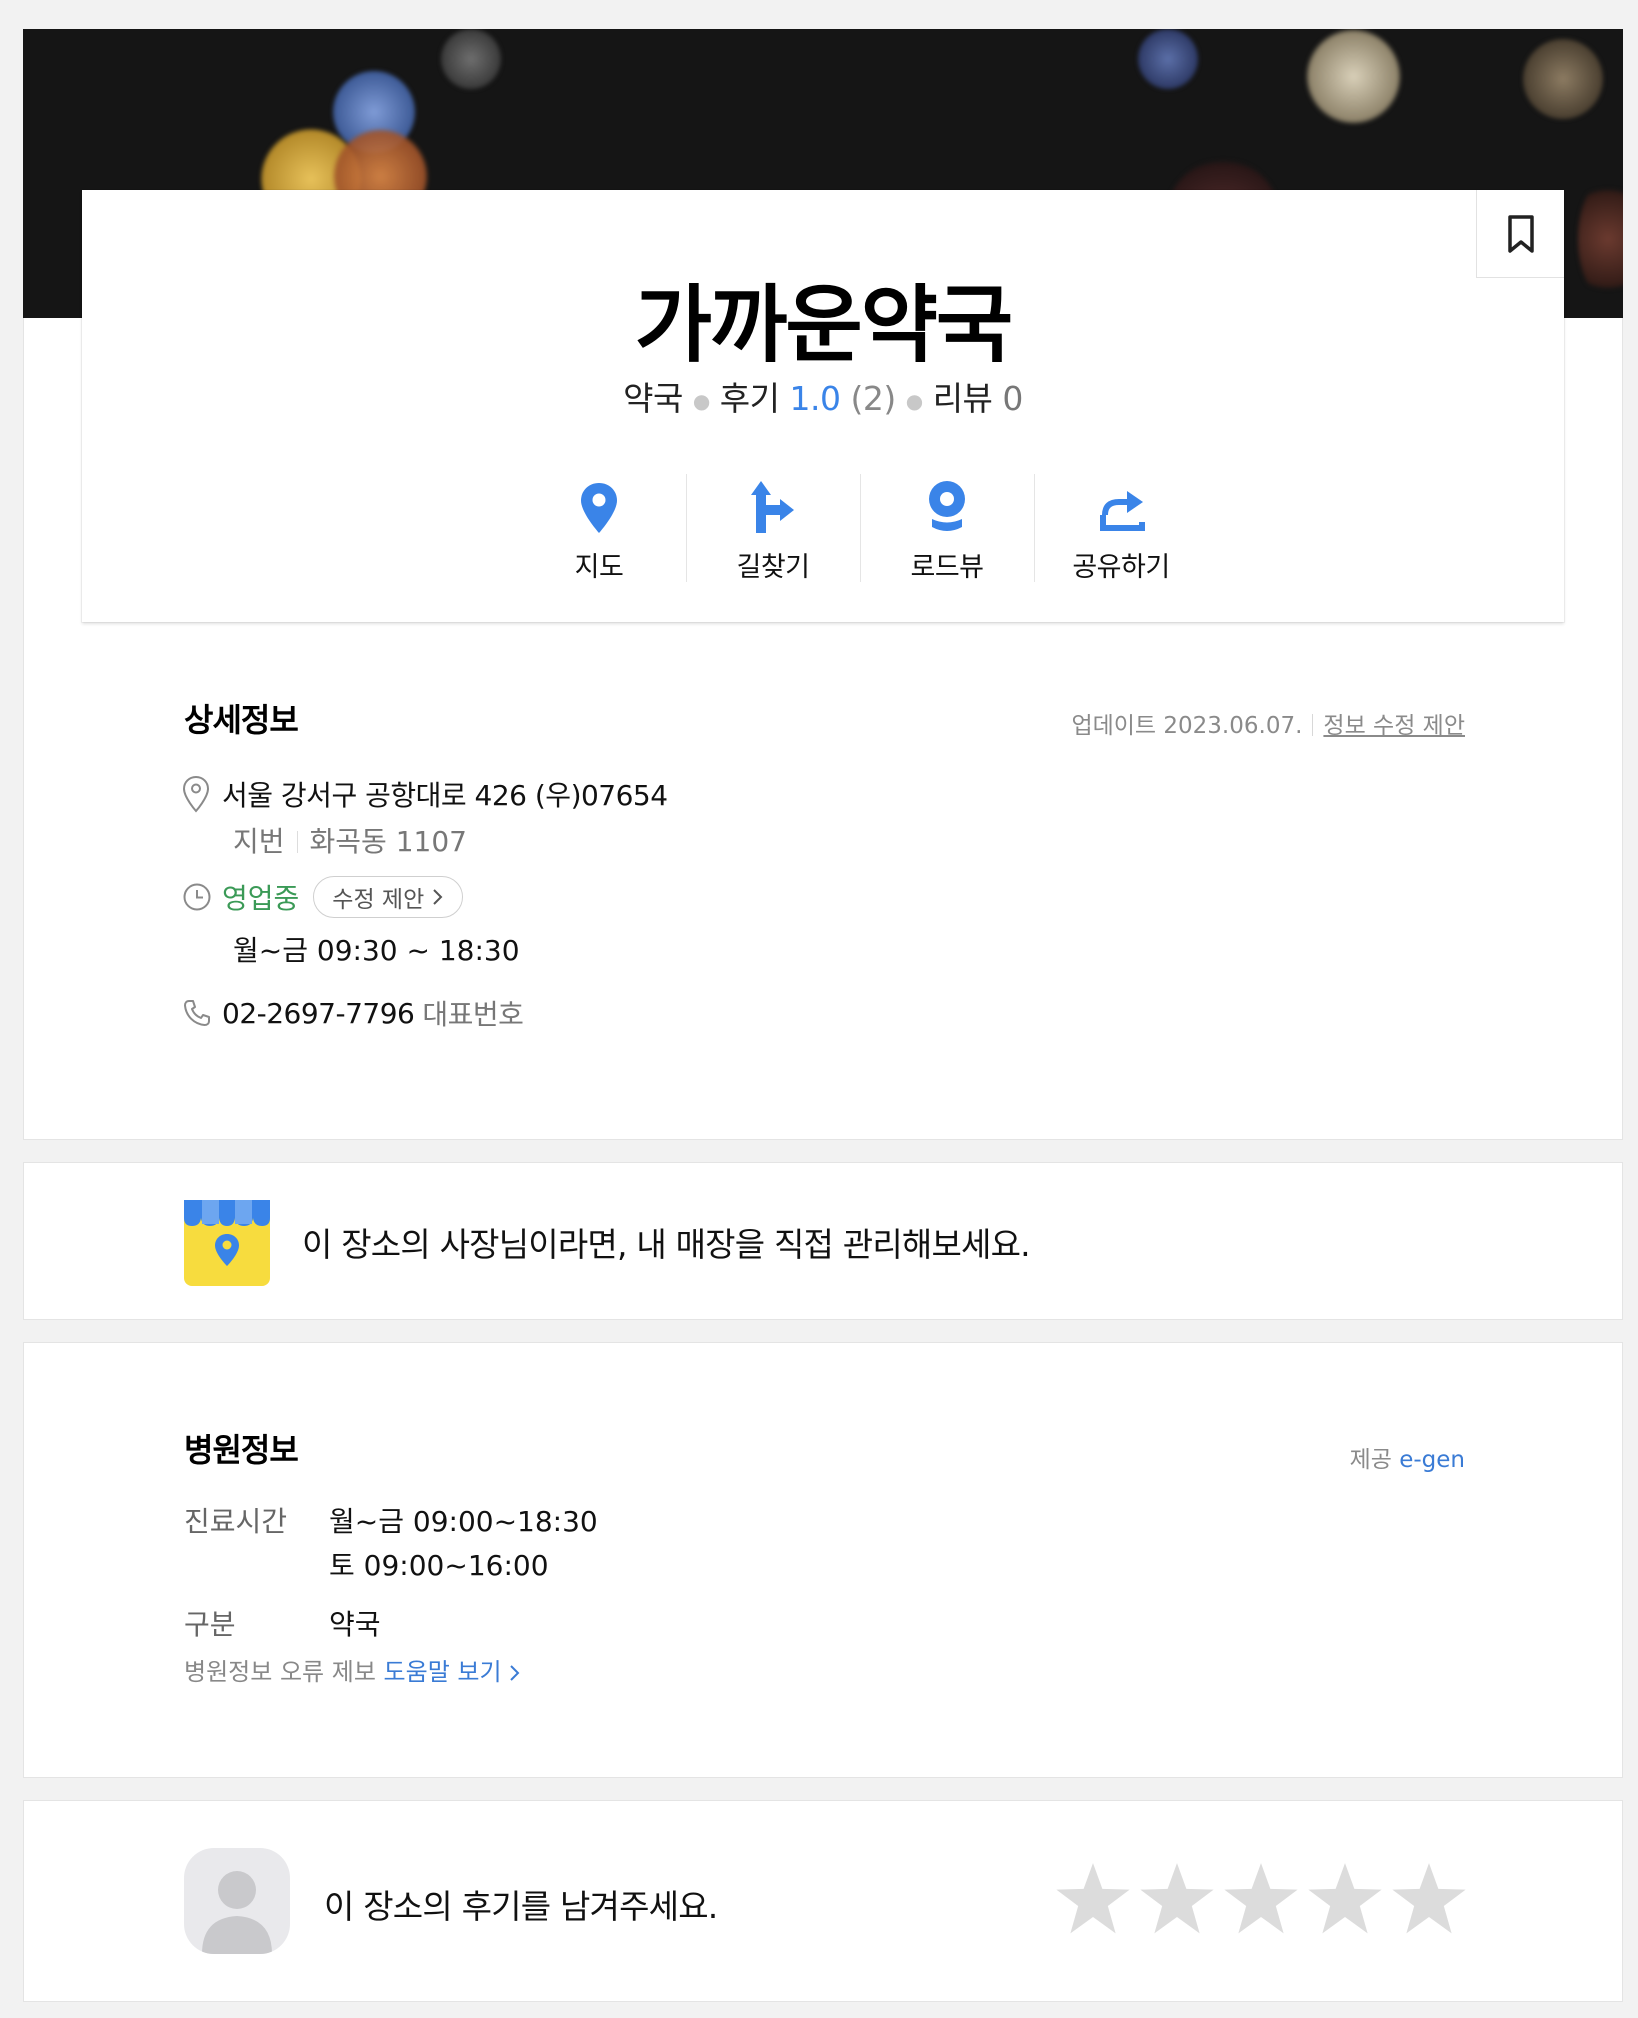 The height and width of the screenshot is (2018, 1638). What do you see at coordinates (210, 1624) in the screenshot?
I see `type-label: 구분` at bounding box center [210, 1624].